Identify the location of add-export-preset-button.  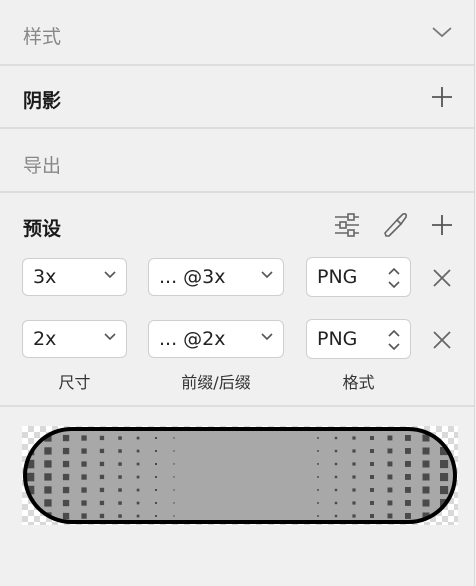
(442, 225).